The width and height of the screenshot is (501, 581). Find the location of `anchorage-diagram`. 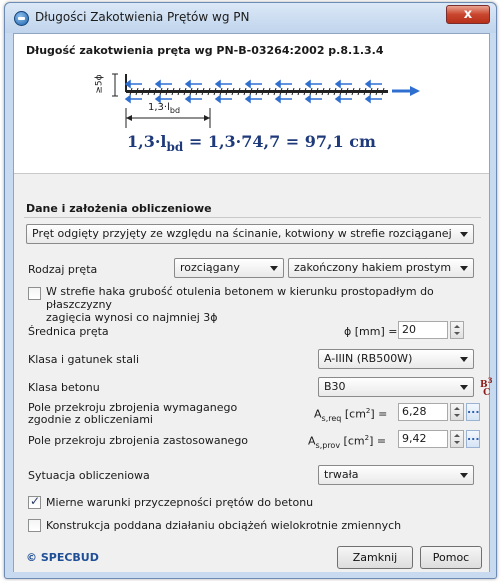

anchorage-diagram is located at coordinates (266, 100).